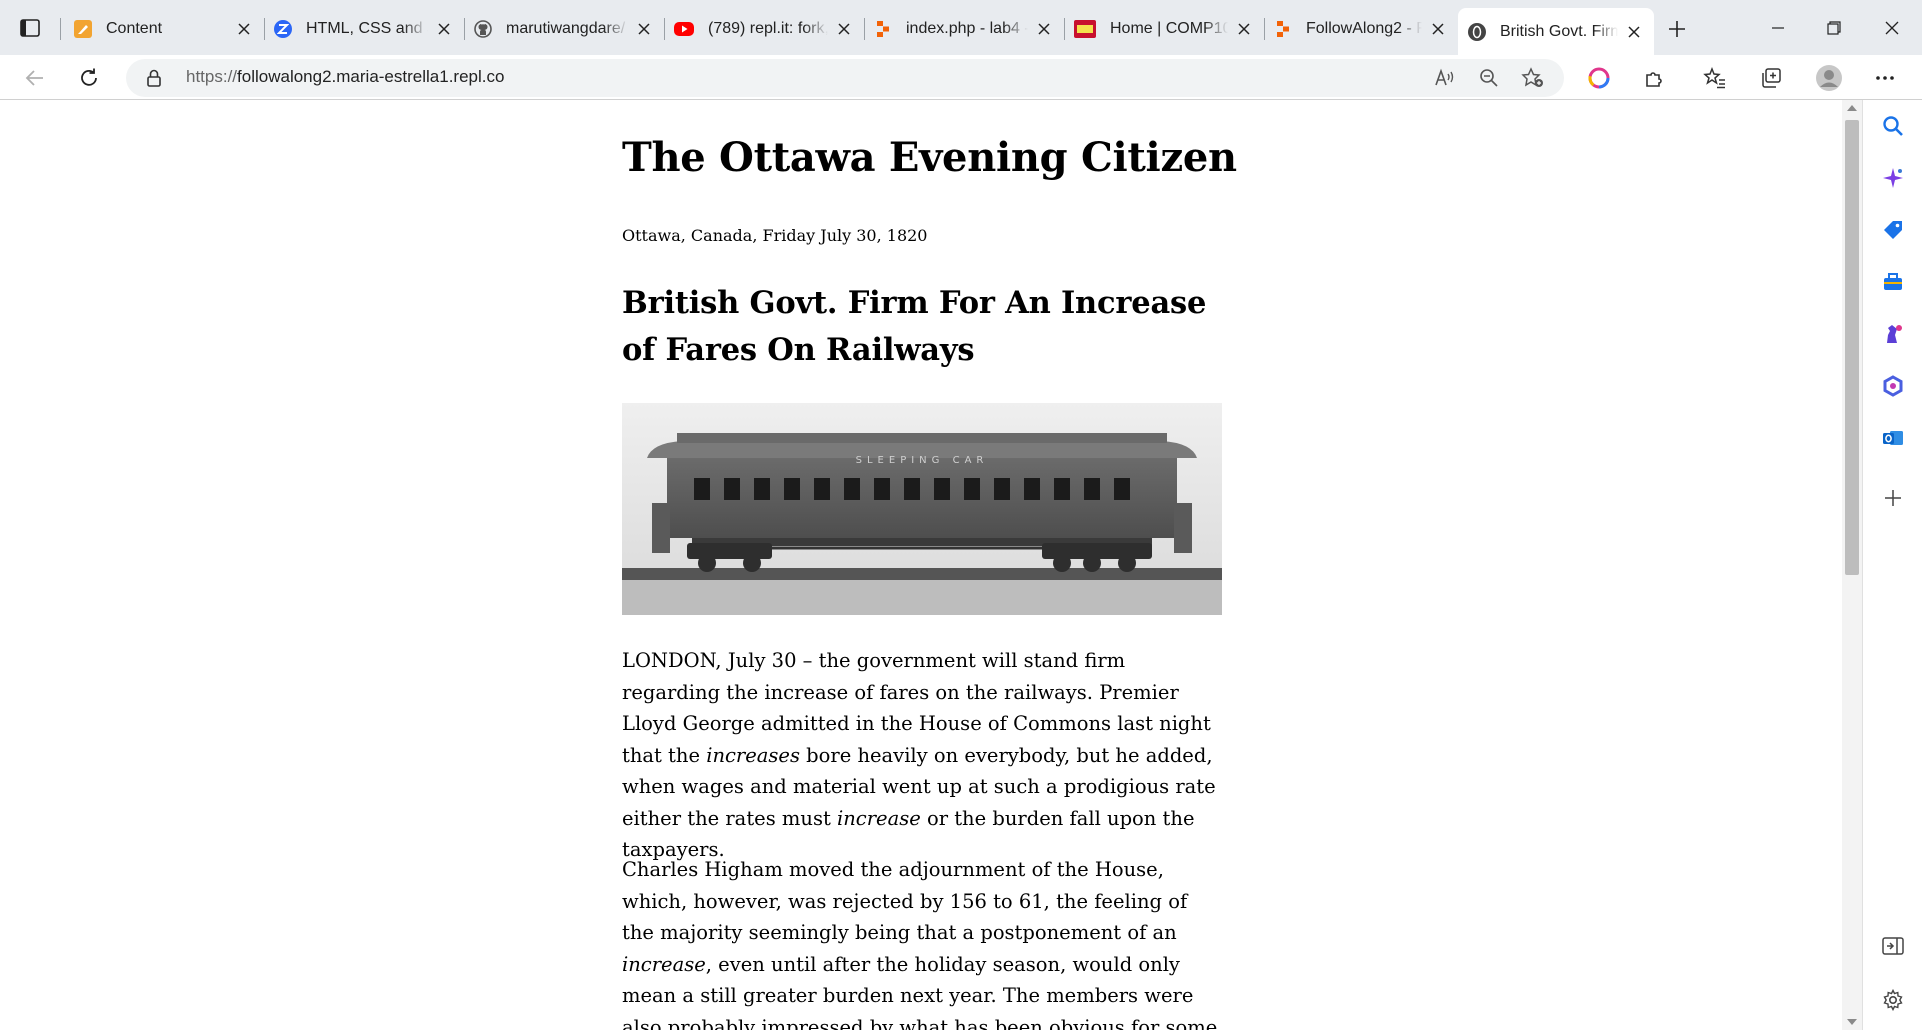 The height and width of the screenshot is (1030, 1922). Describe the element at coordinates (967, 28) in the screenshot. I see `tab-title: index.php - lab4 -` at that location.